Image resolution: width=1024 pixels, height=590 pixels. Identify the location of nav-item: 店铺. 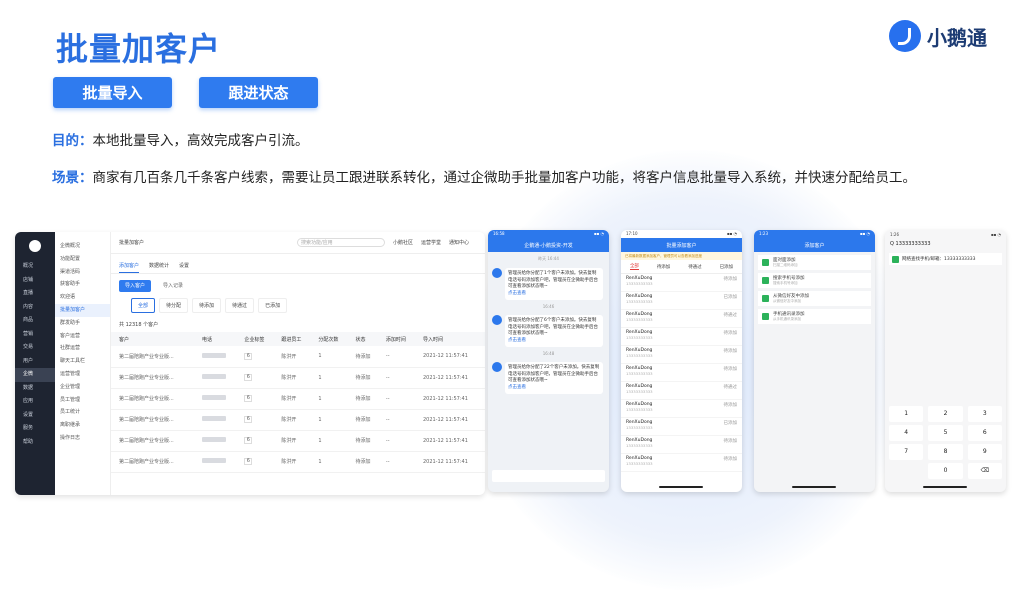
(35, 281).